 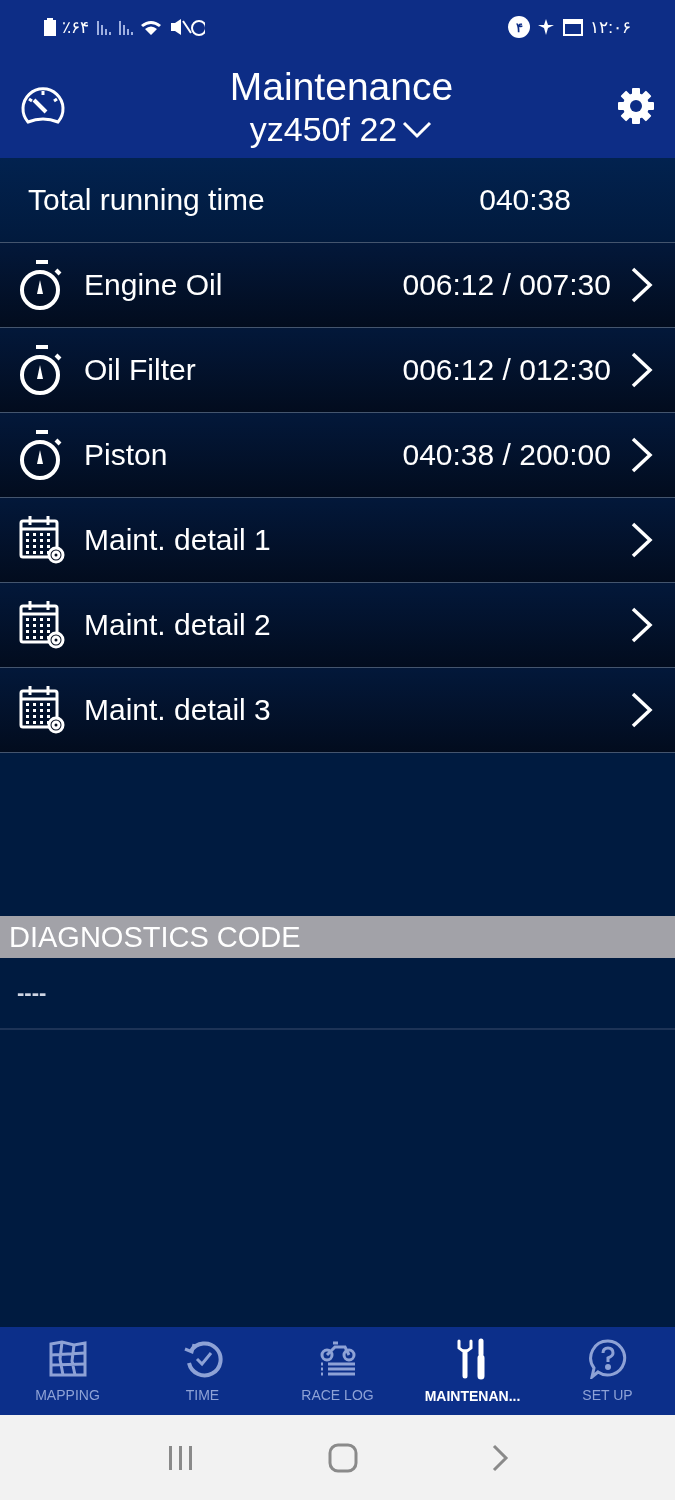 I want to click on vehicle-selector: yz450f 22, so click(x=341, y=129).